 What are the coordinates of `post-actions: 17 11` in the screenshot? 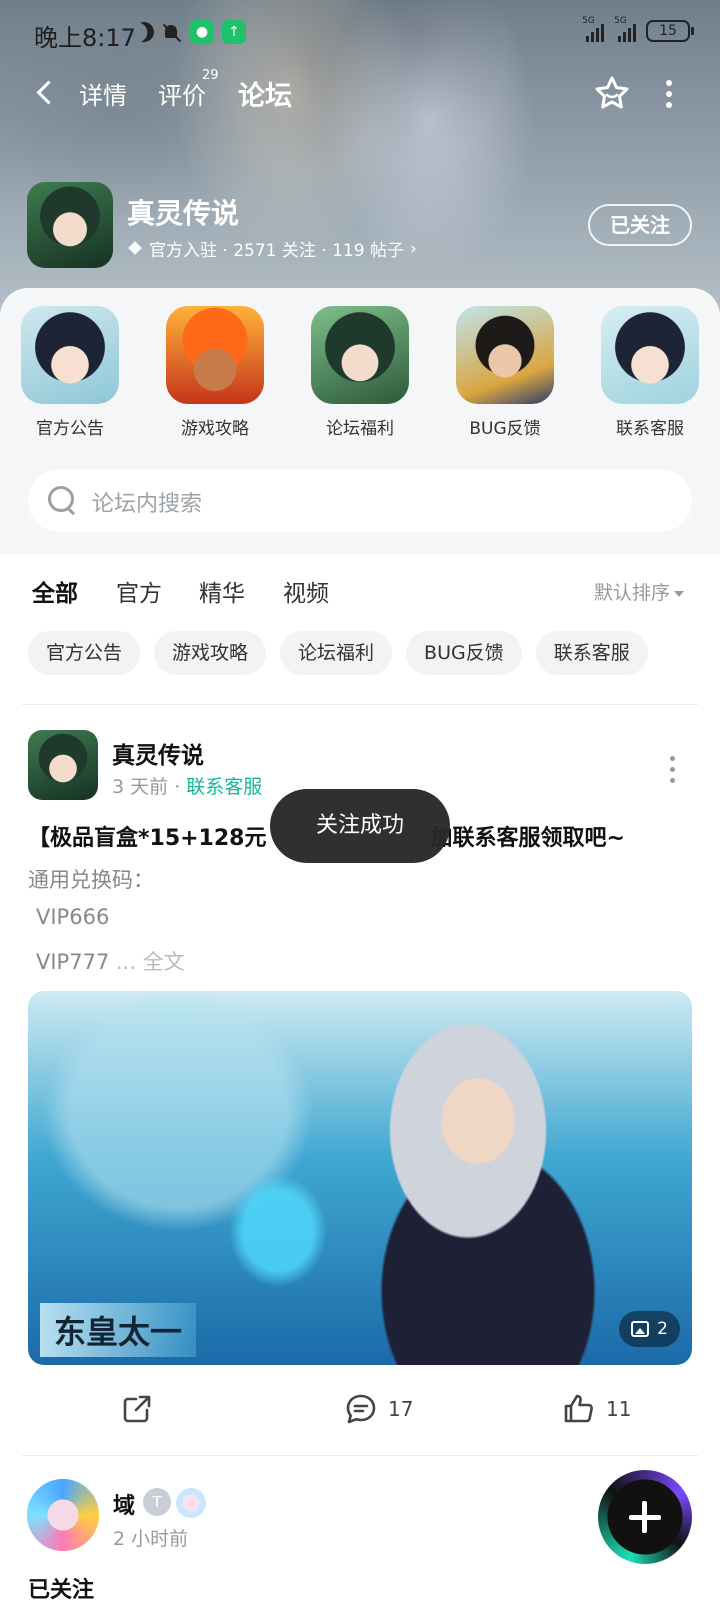 It's located at (360, 1410).